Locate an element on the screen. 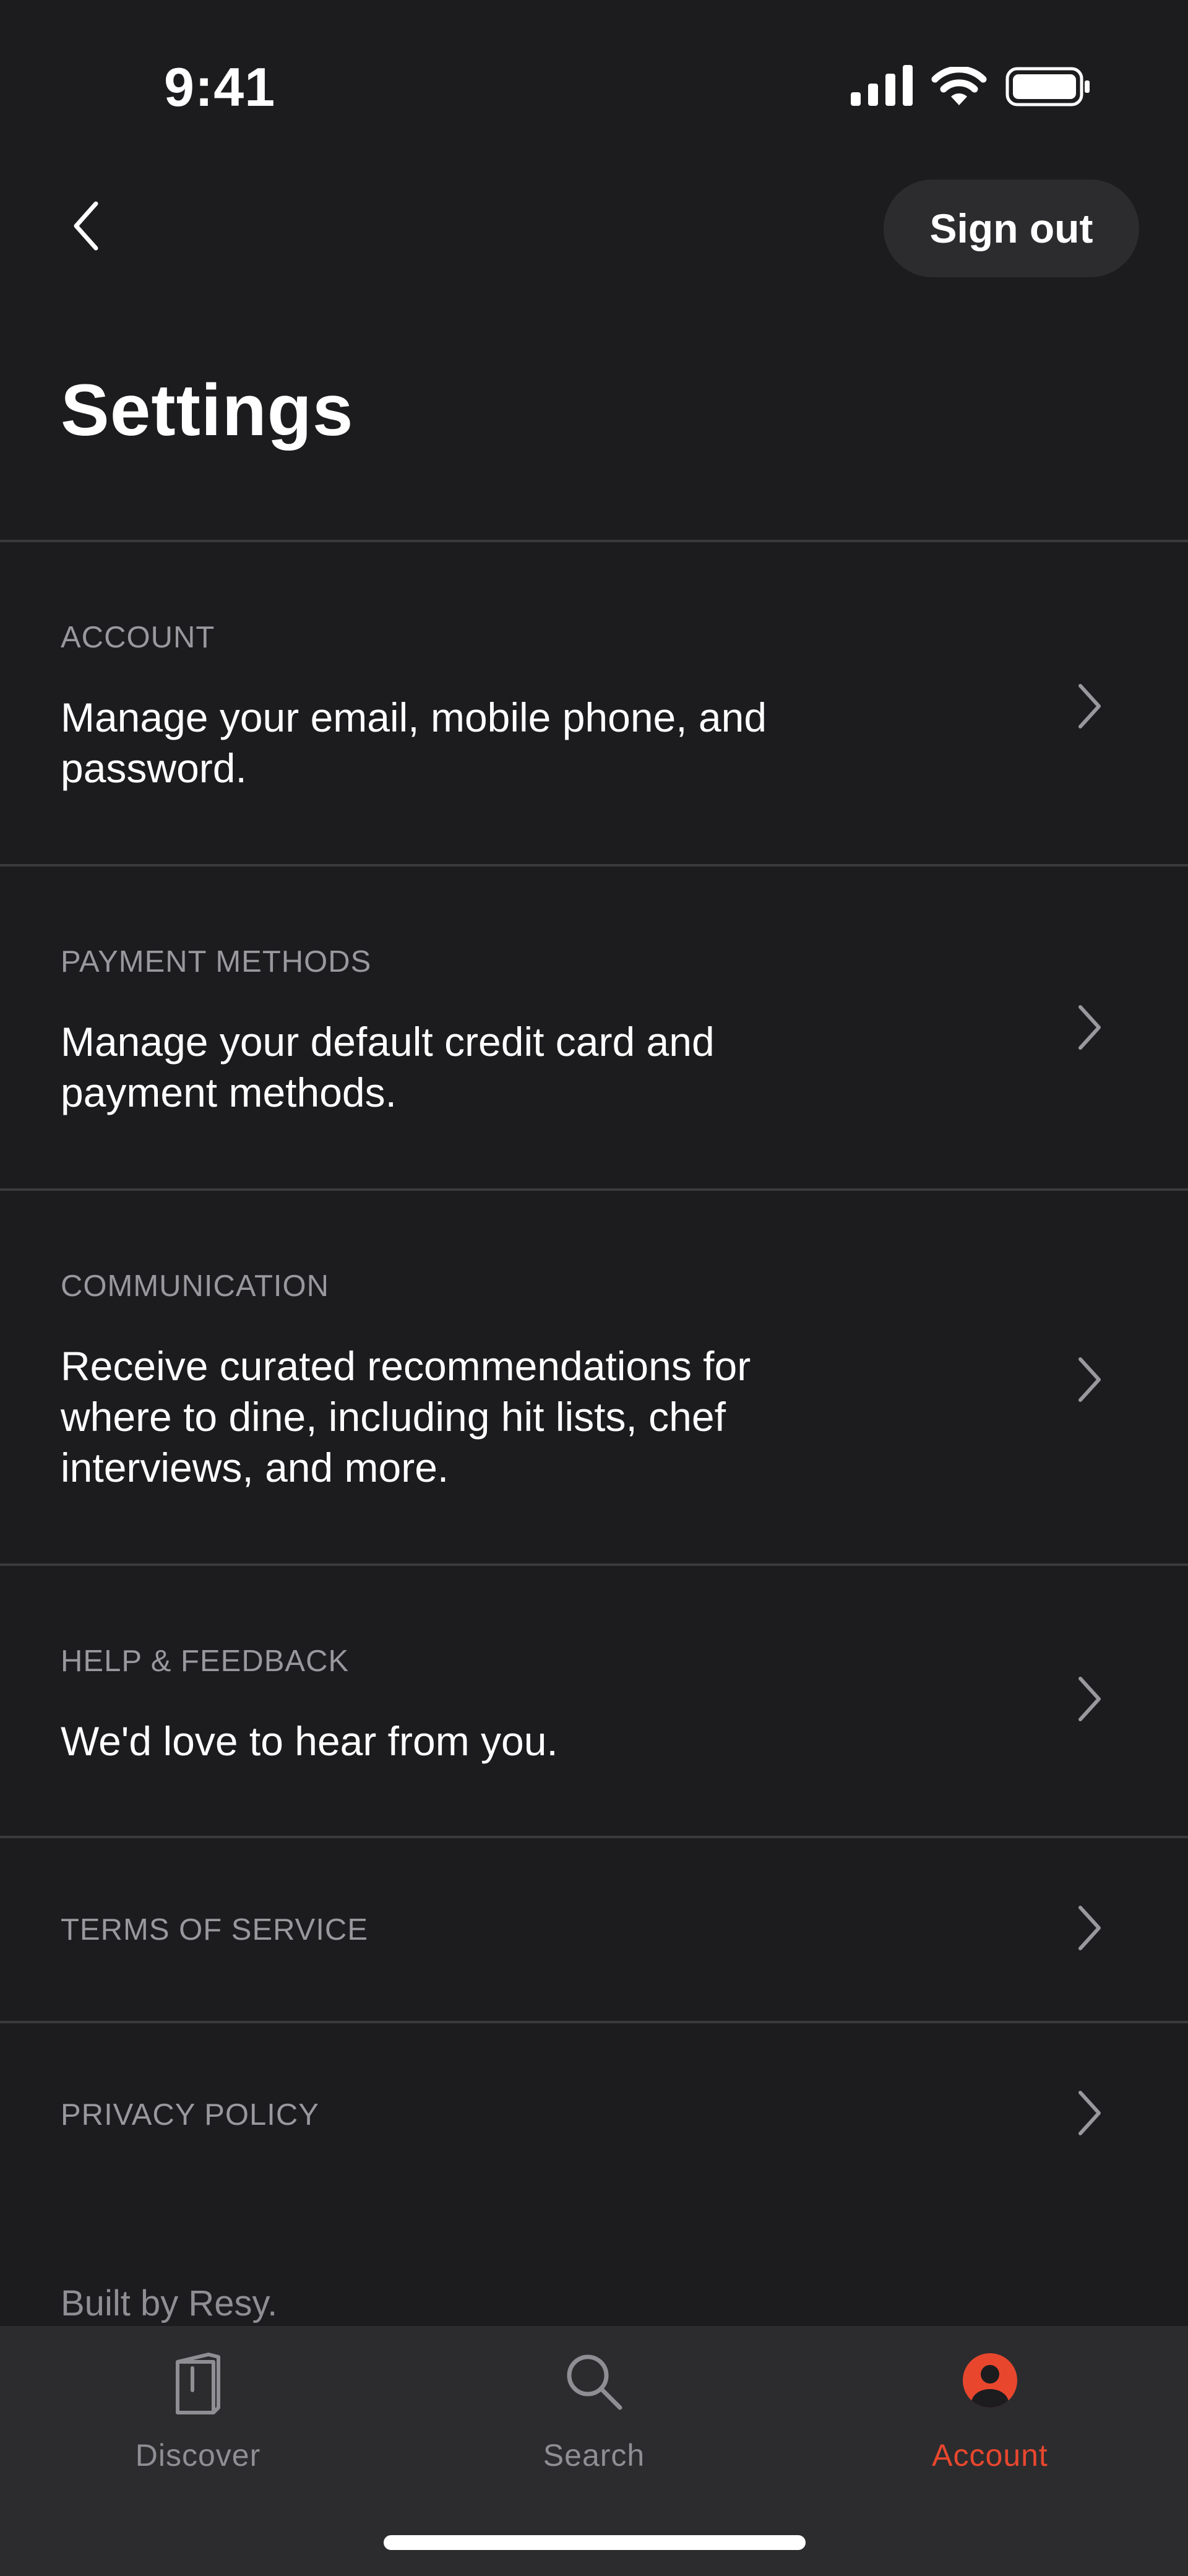 The image size is (1188, 2576). tab-search: Search is located at coordinates (594, 2406).